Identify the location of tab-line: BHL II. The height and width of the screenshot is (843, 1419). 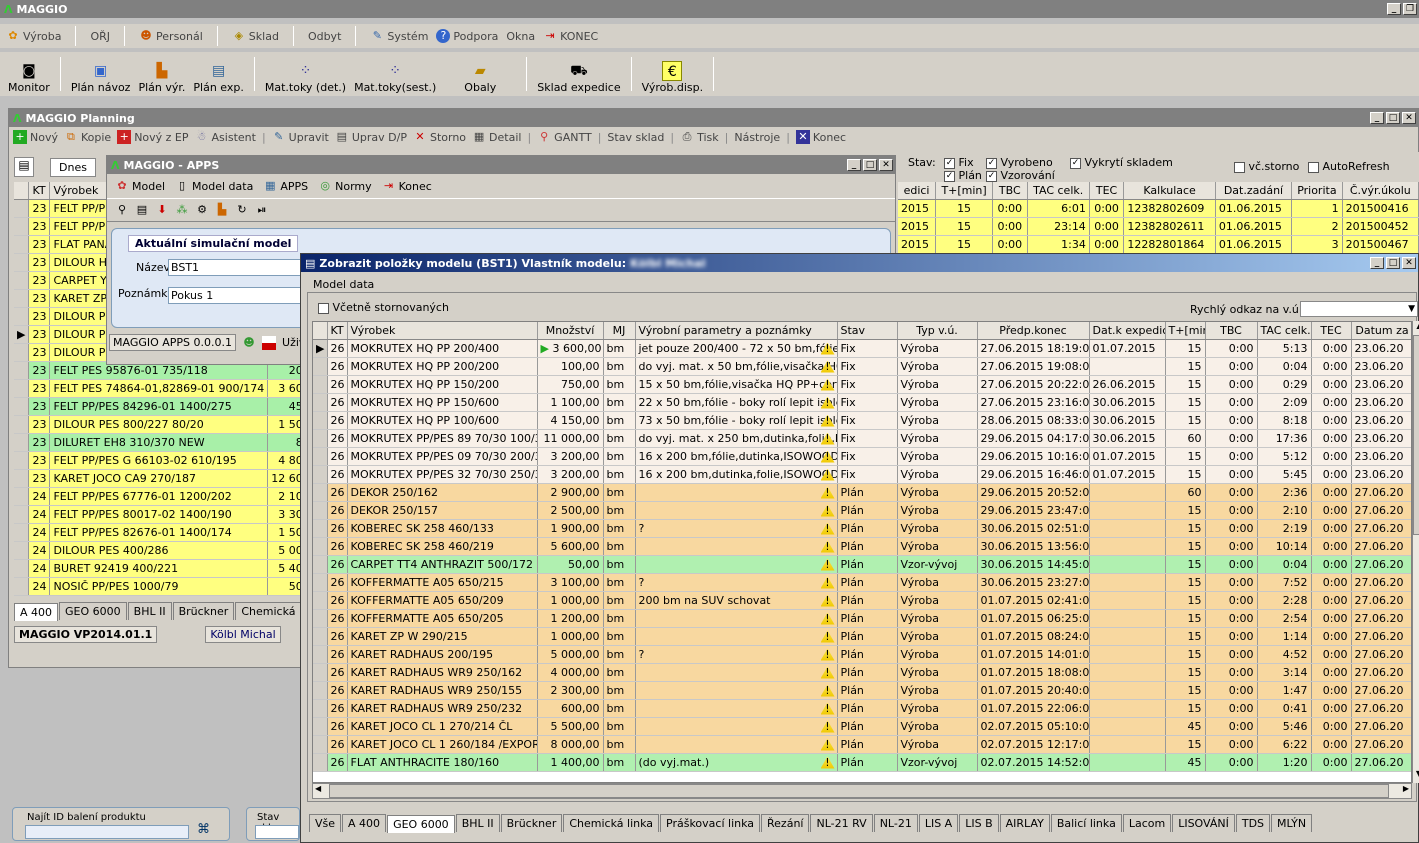
(477, 823).